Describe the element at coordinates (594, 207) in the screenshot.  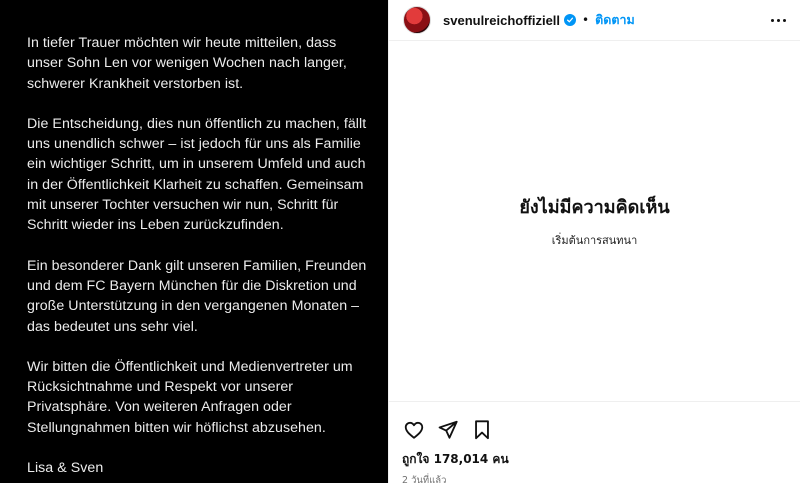
I see `empty-comments-title: ยังไม่มีความคิดเห็น` at that location.